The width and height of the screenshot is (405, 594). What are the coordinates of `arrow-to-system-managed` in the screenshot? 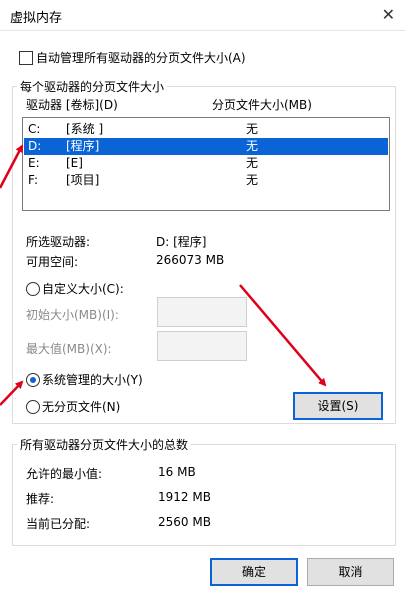 It's located at (12, 393).